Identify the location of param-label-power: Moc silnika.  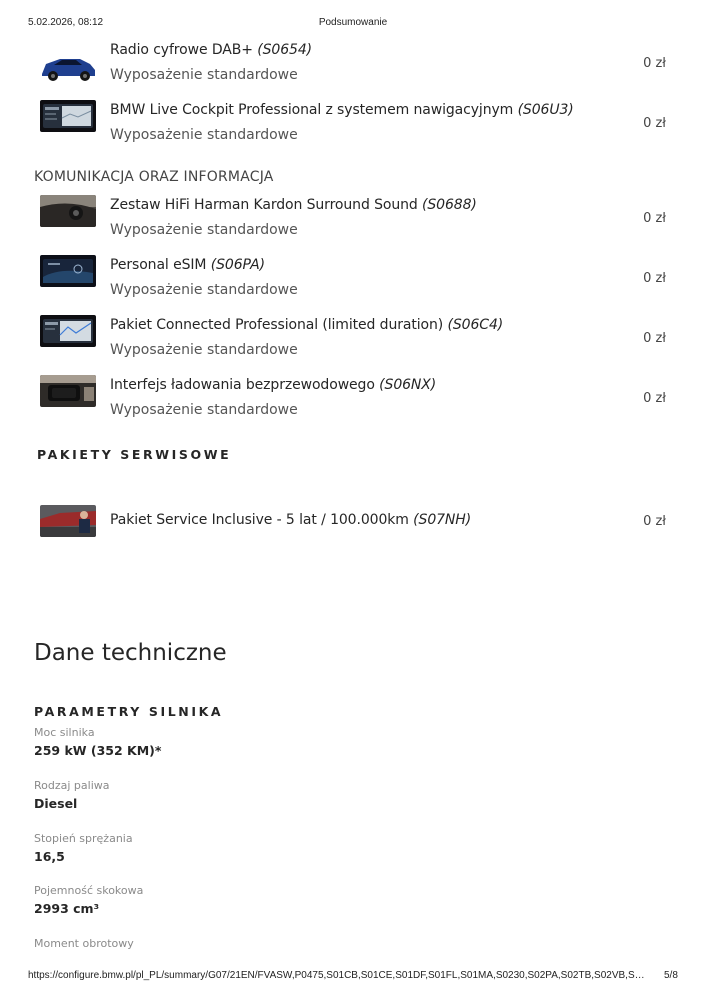
(64, 732).